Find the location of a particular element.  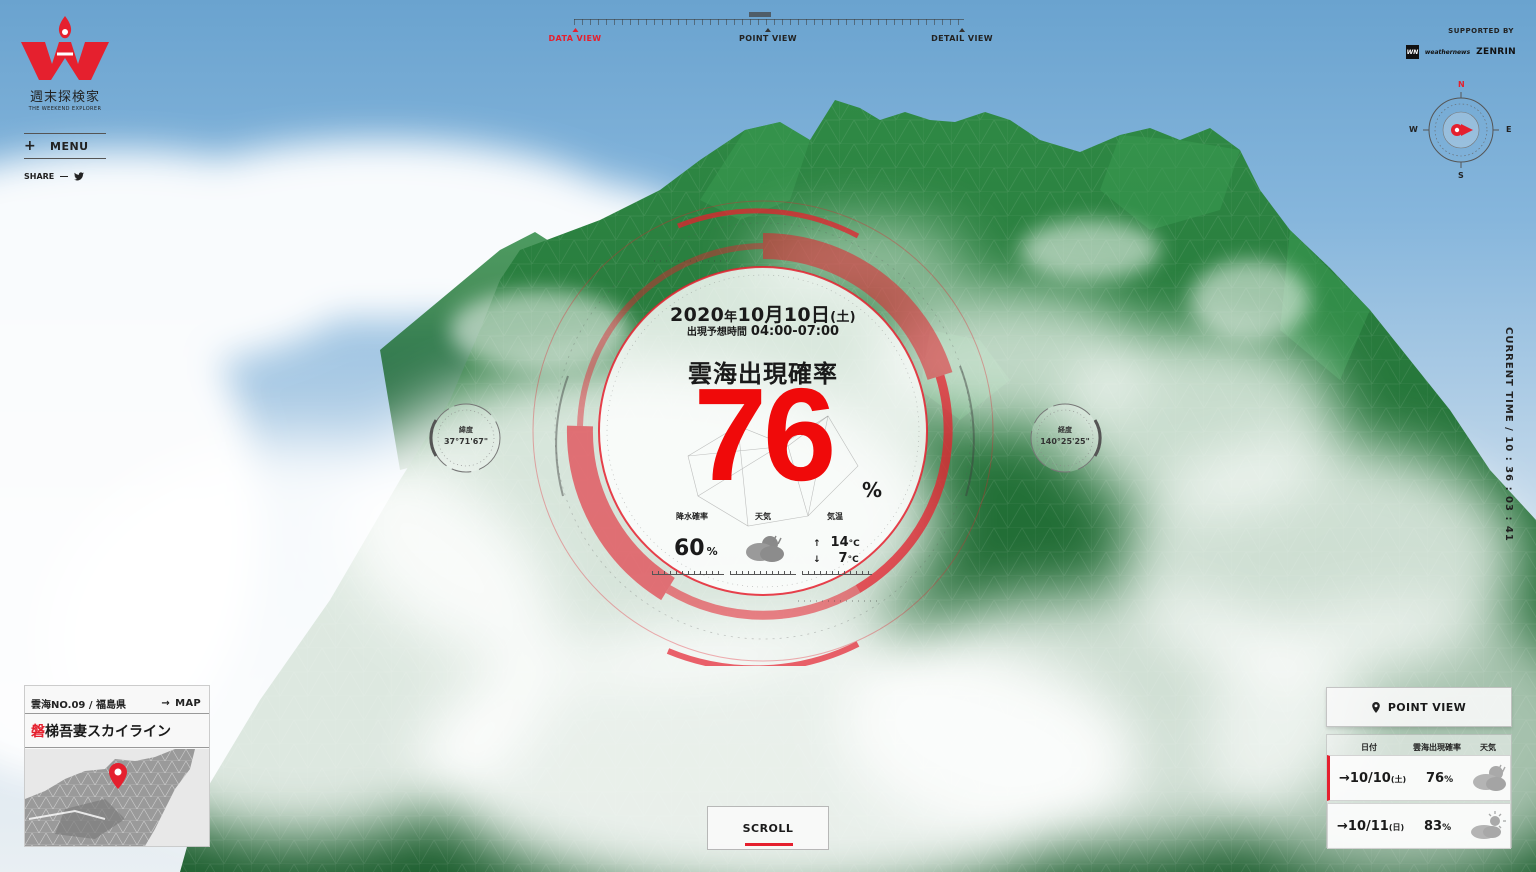

latitude-dial: 緯度 37°71'67" is located at coordinates (466, 438).